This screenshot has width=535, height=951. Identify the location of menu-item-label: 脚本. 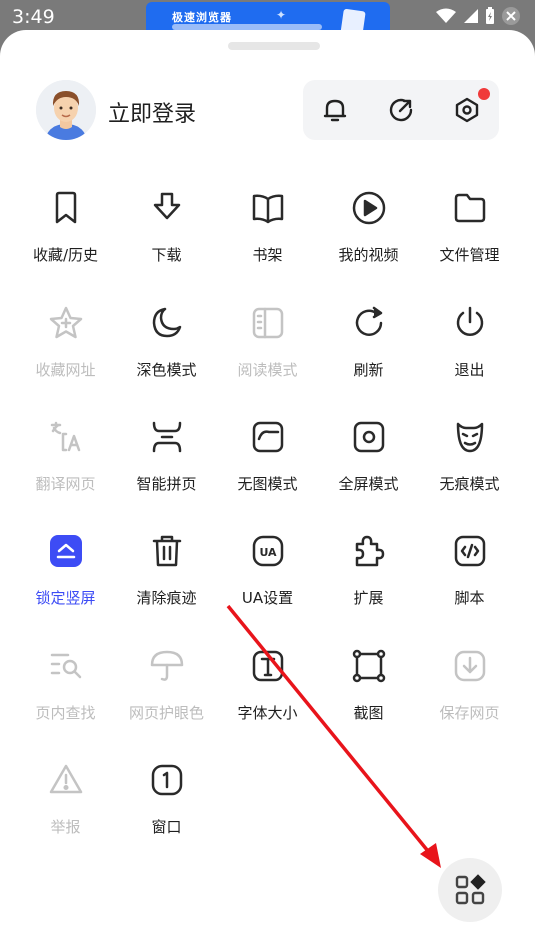
(469, 598).